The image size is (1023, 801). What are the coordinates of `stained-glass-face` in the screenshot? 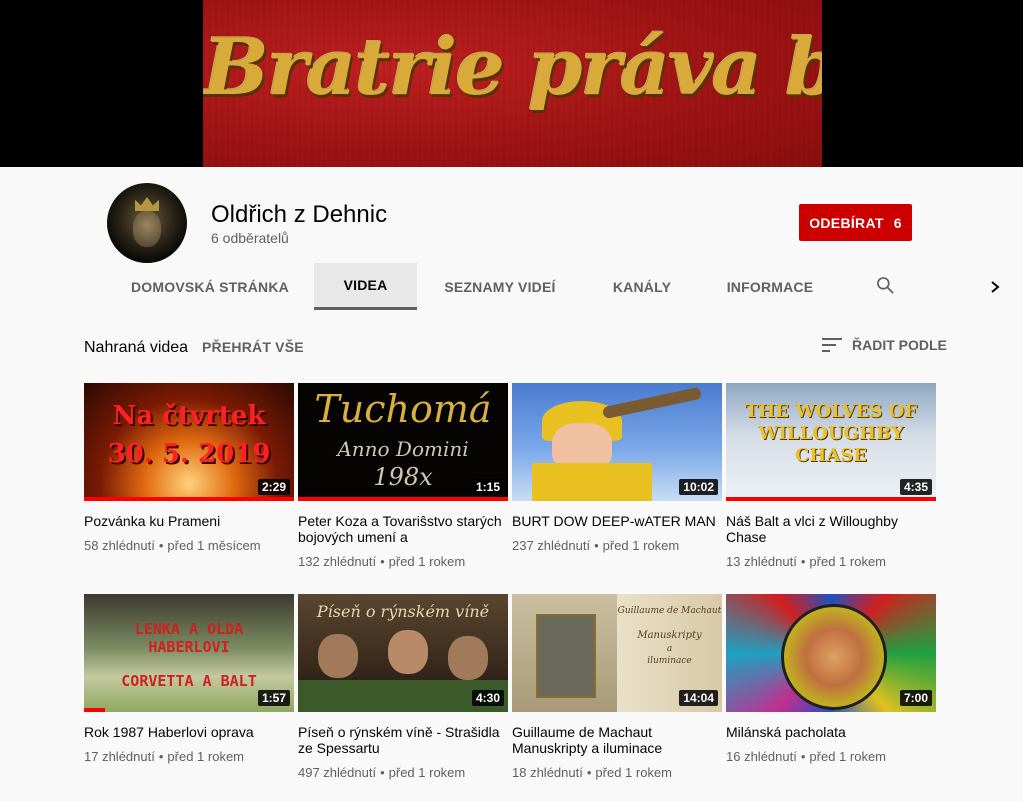 It's located at (834, 657).